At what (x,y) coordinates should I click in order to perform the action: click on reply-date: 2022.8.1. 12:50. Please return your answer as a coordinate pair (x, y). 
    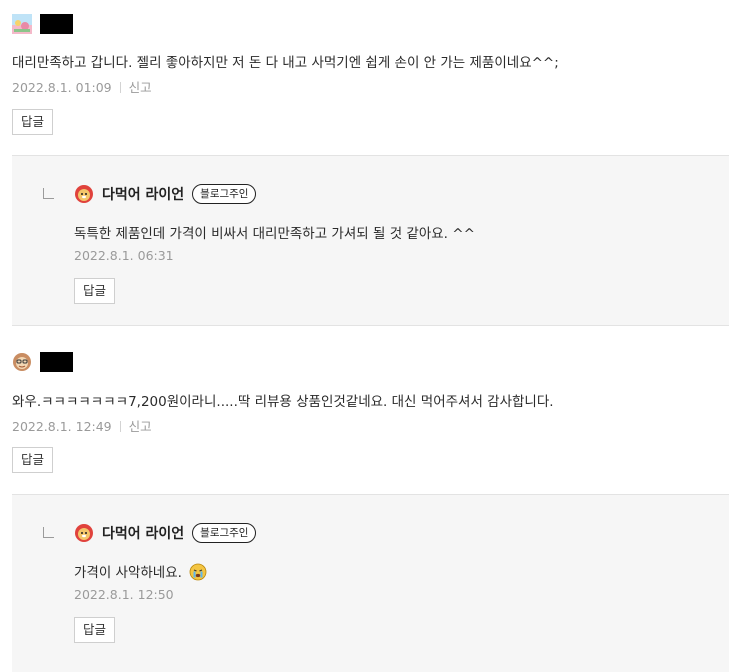
    Looking at the image, I should click on (124, 594).